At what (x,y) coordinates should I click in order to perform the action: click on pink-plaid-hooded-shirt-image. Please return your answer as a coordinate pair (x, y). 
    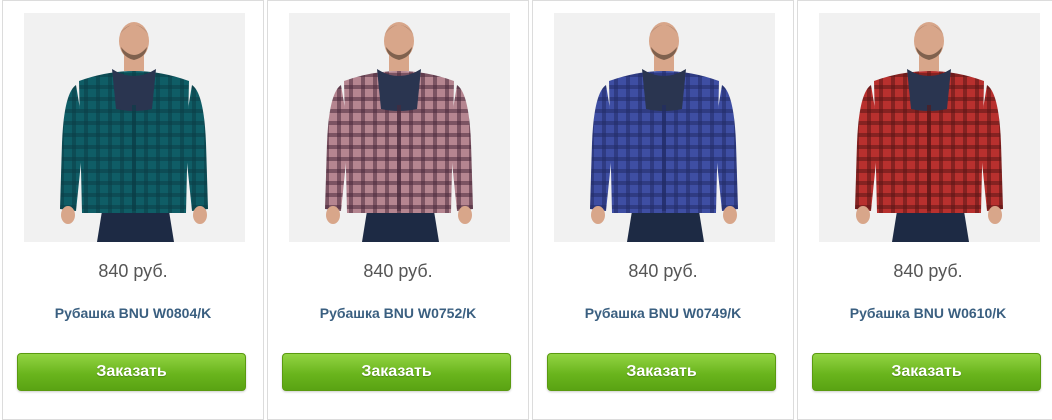
    Looking at the image, I should click on (399, 127).